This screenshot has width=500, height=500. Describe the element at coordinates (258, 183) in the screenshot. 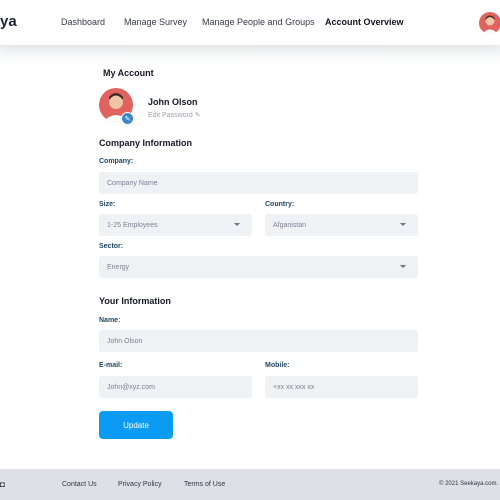

I see `company-name-input: Company Name` at that location.